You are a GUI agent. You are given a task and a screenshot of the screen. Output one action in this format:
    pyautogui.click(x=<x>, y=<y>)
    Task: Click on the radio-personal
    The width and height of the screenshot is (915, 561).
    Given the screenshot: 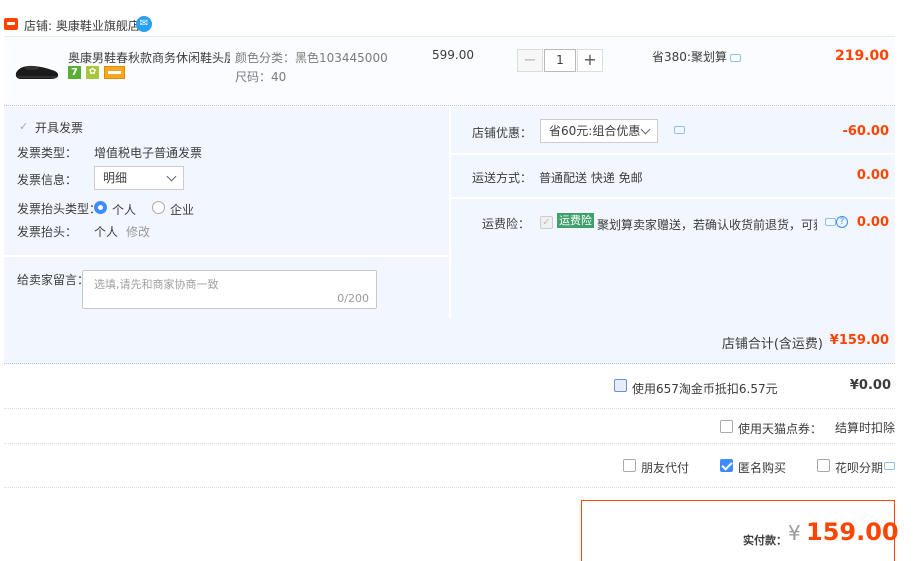 What is the action you would take?
    pyautogui.click(x=100, y=207)
    